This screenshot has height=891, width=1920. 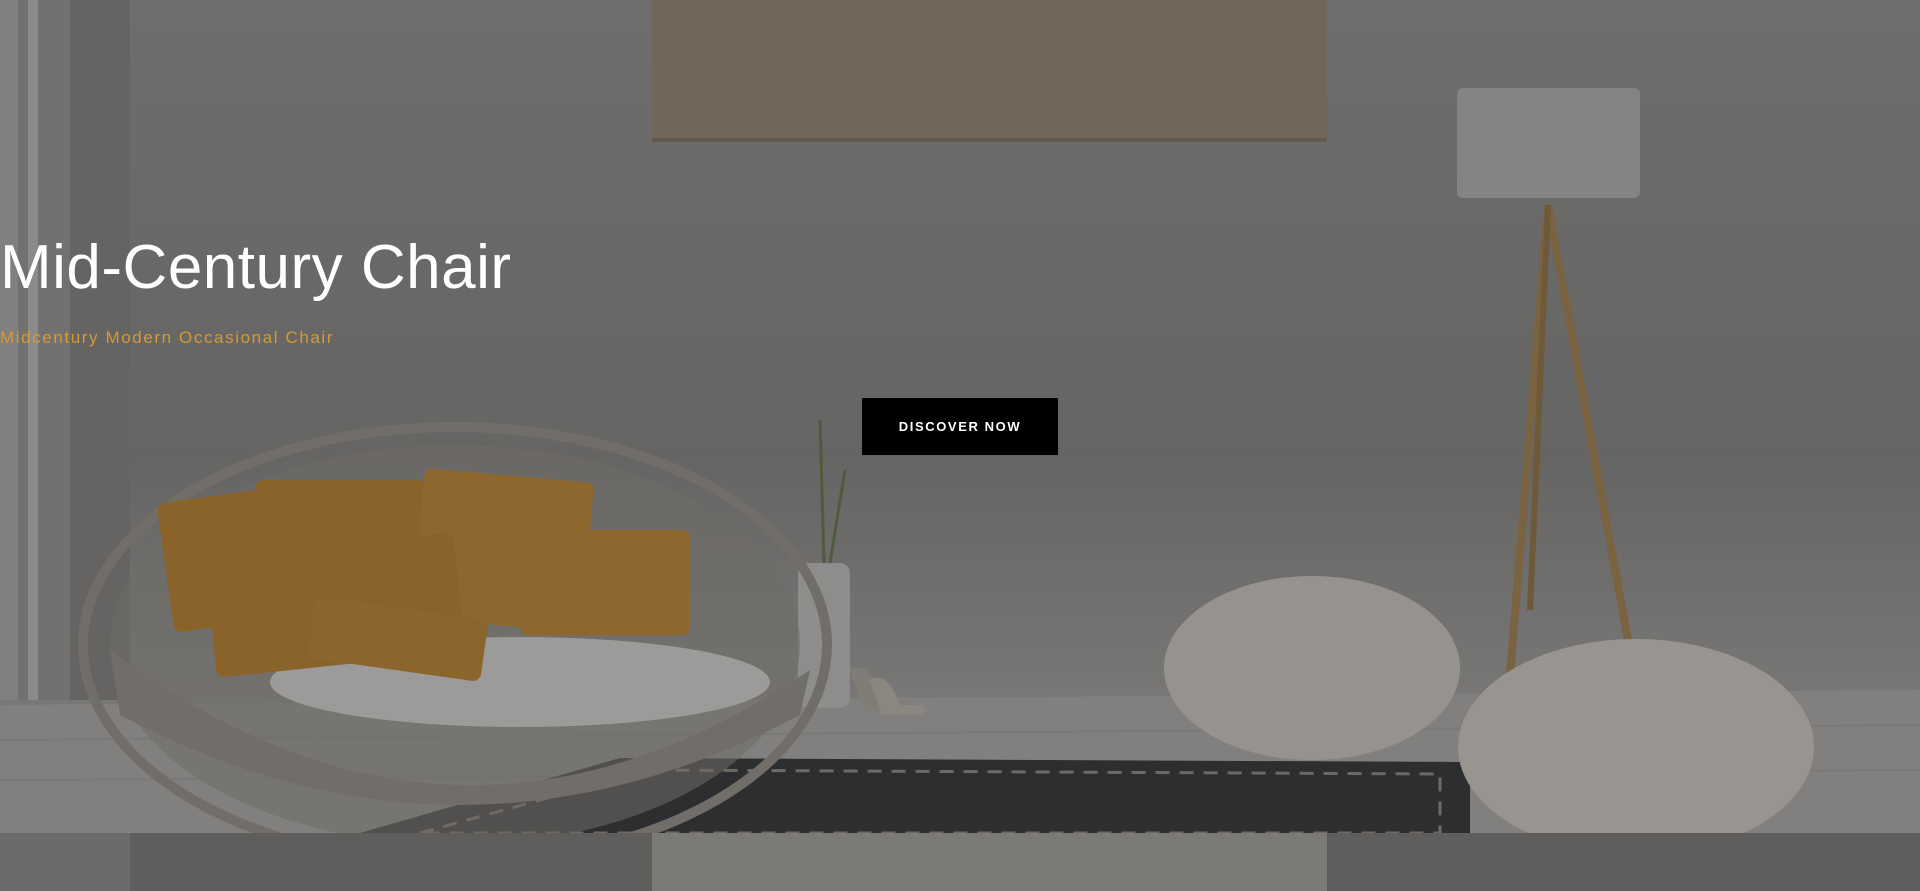 I want to click on discover-now-button: DISCOVER NOW, so click(x=960, y=426).